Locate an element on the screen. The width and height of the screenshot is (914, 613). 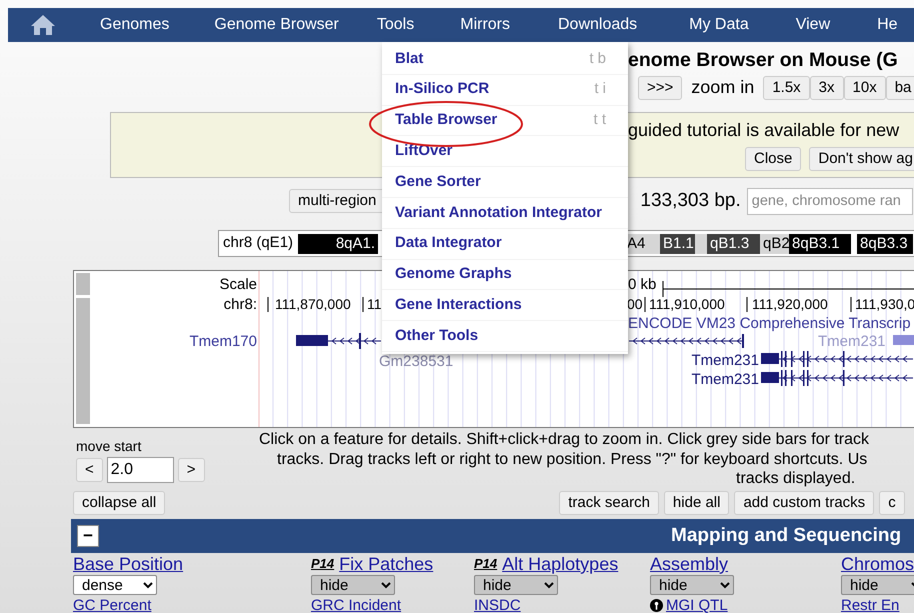
ruler-label: 111,910,000 is located at coordinates (687, 304).